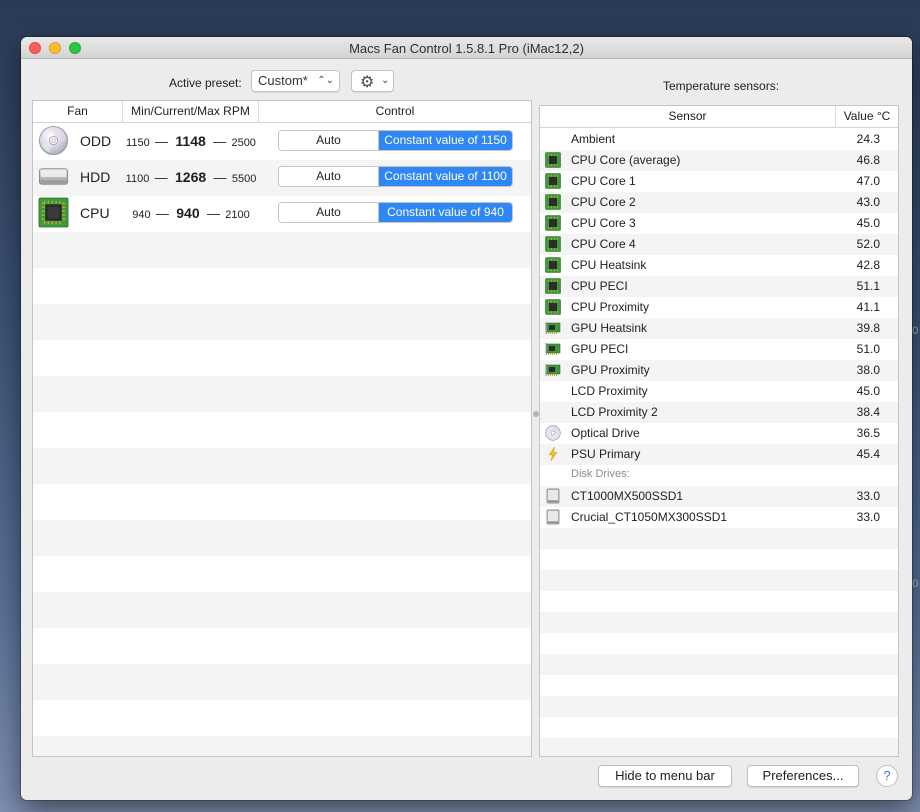 This screenshot has height=812, width=920. What do you see at coordinates (719, 201) in the screenshot?
I see `sensor-row: CPU Core 2 43.0` at bounding box center [719, 201].